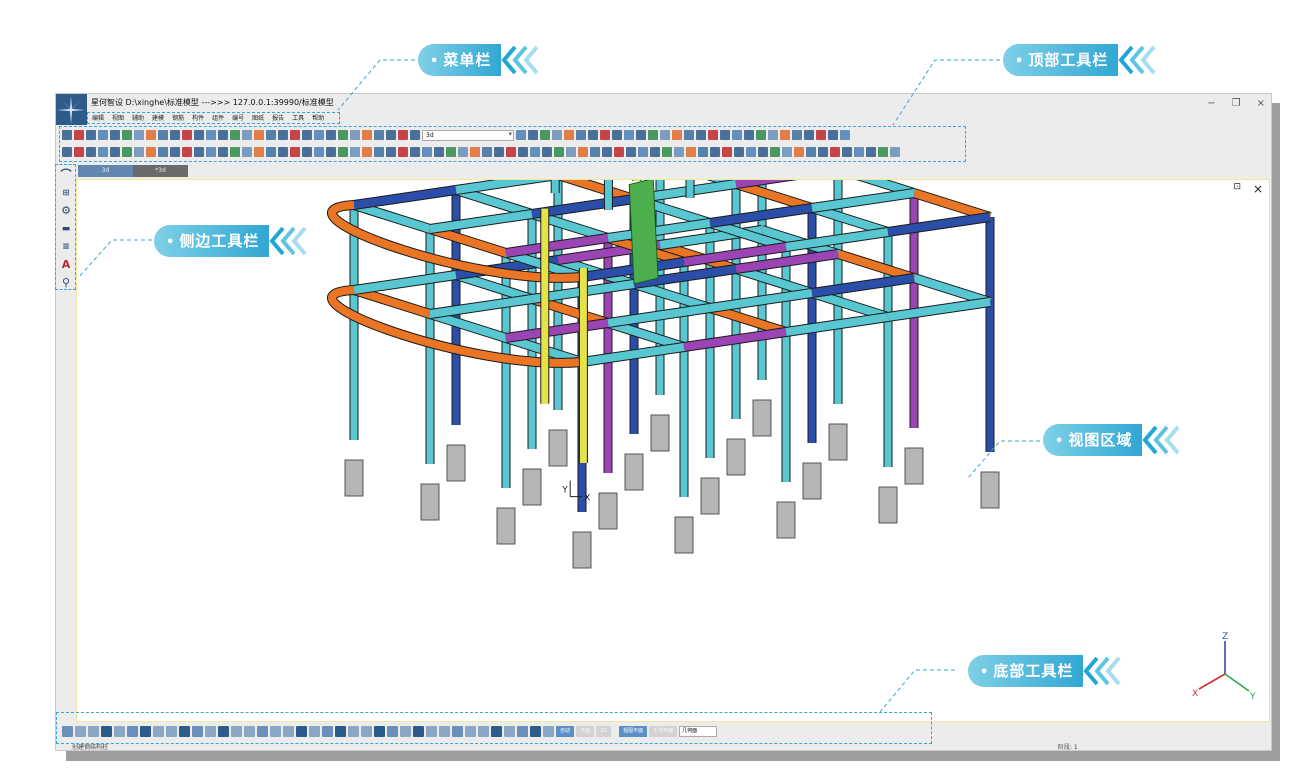  I want to click on side-toolbar-highlight, so click(65, 227).